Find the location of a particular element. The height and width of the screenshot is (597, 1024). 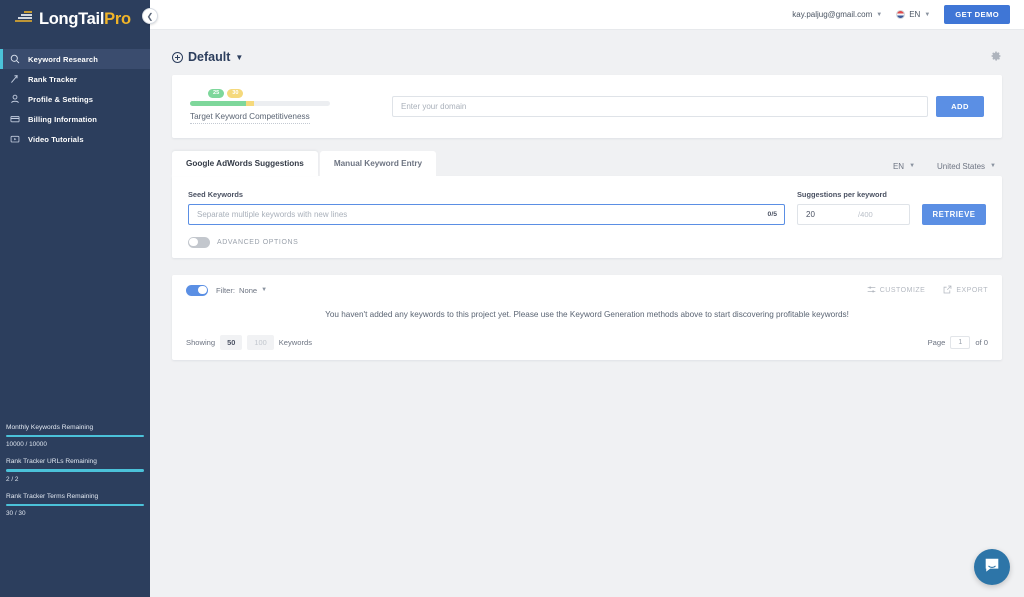

page-number-input is located at coordinates (960, 342).